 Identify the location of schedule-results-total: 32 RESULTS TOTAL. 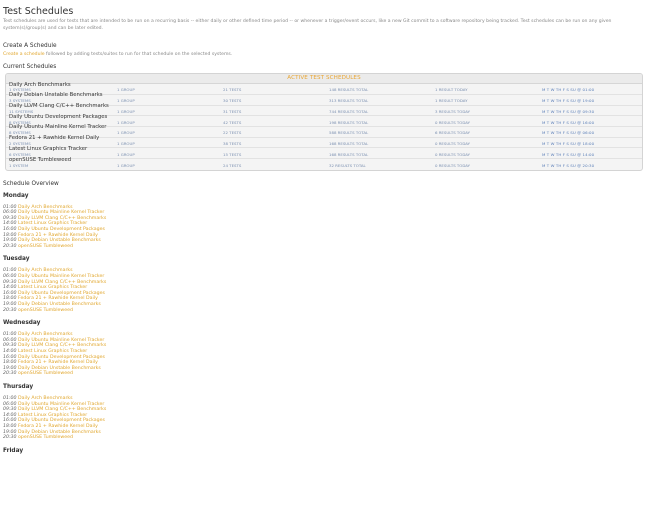
(347, 166).